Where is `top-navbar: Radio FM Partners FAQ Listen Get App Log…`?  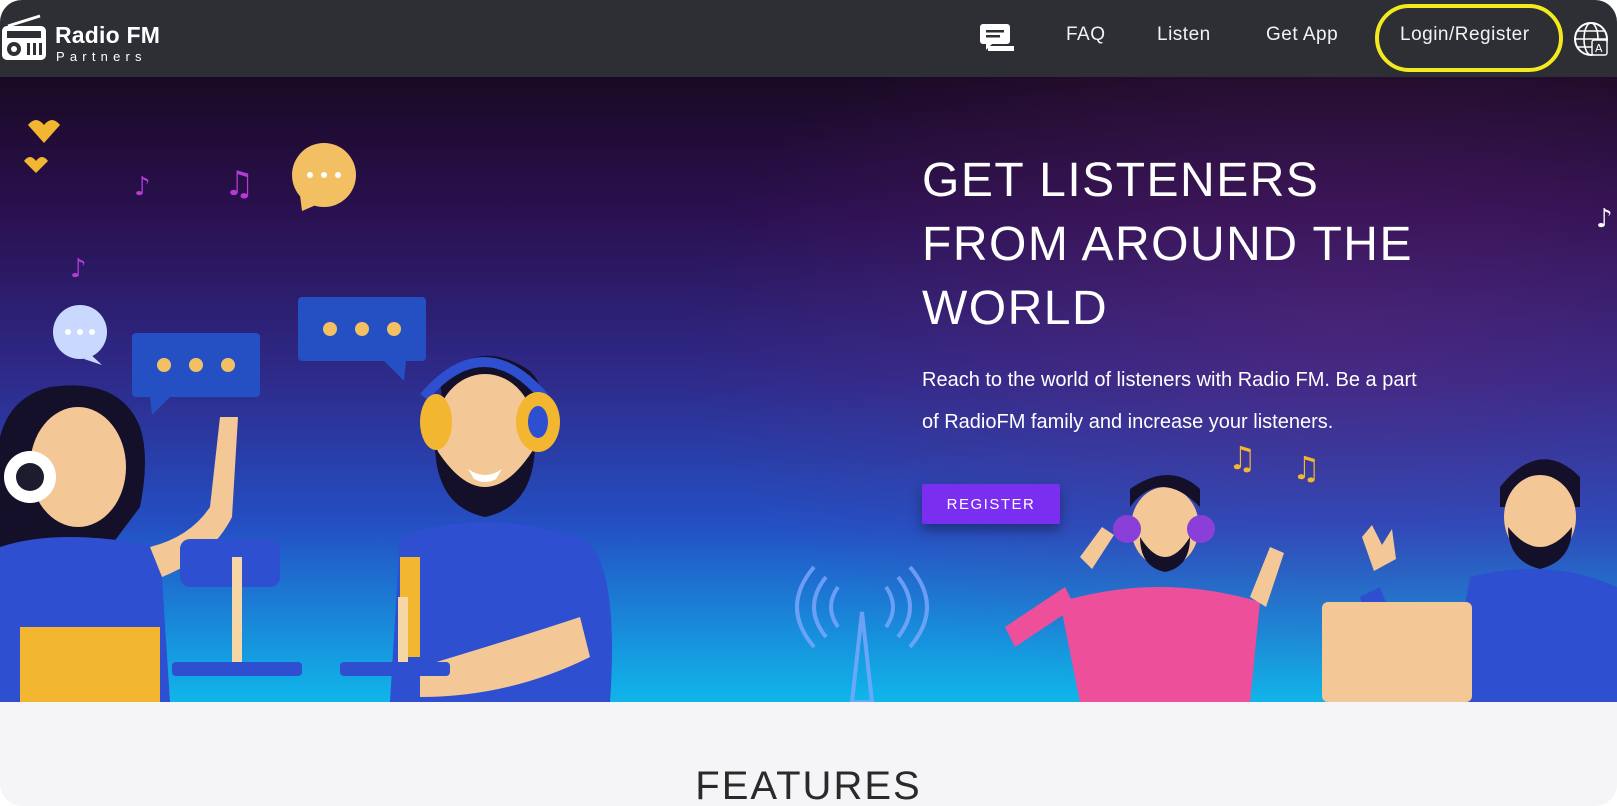 top-navbar: Radio FM Partners FAQ Listen Get App Log… is located at coordinates (808, 38).